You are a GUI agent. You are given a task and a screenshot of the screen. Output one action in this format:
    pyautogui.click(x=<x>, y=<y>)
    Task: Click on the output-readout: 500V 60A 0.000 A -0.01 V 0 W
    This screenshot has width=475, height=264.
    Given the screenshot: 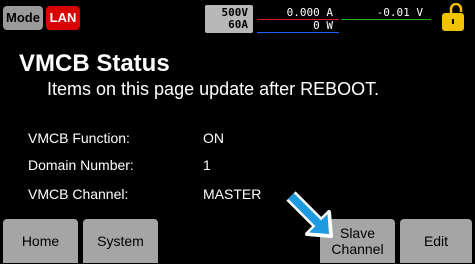 What is the action you would take?
    pyautogui.click(x=319, y=19)
    